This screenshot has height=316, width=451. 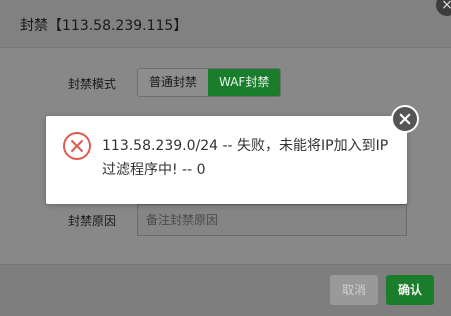 I want to click on error-circle-x-icon, so click(x=77, y=146).